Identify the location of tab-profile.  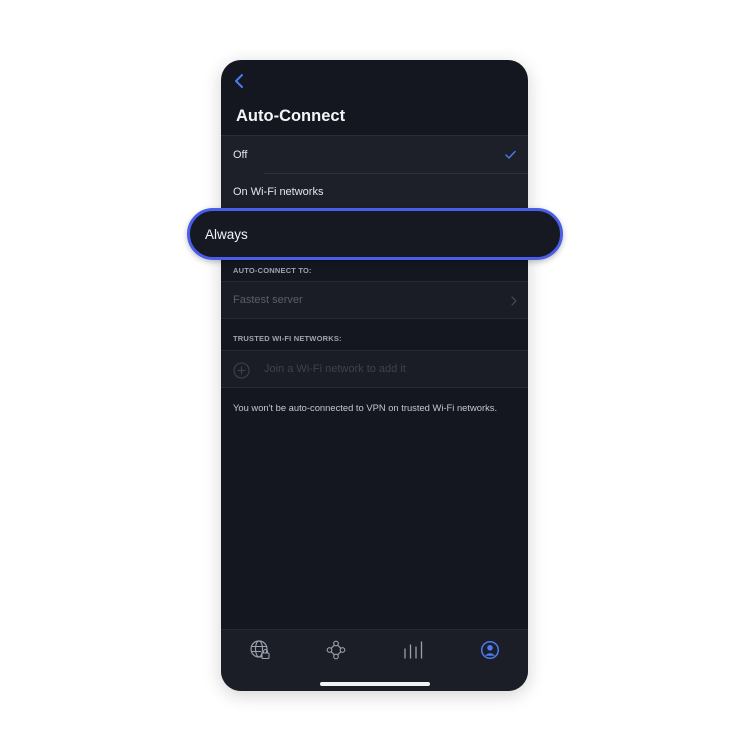
(490, 650).